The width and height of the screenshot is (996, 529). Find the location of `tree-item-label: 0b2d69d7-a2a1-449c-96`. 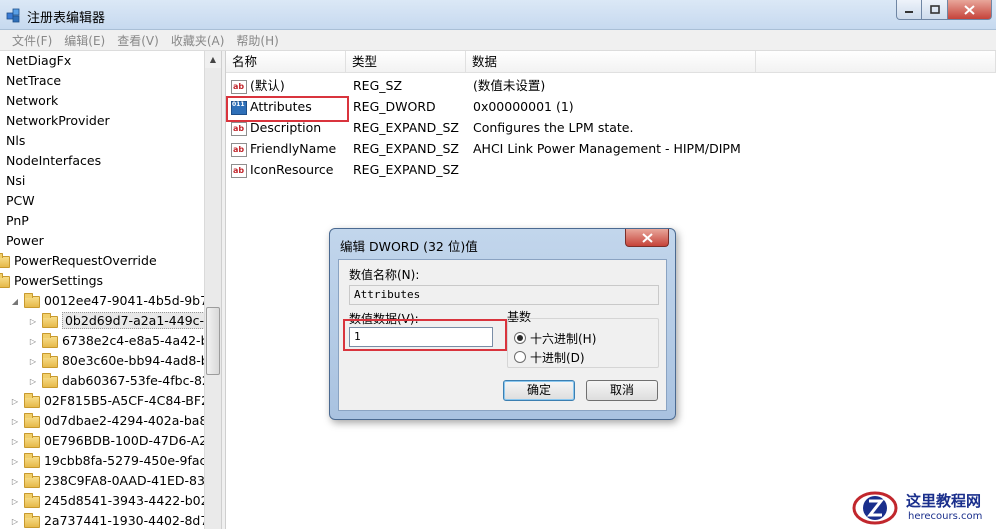

tree-item-label: 0b2d69d7-a2a1-449c-96 is located at coordinates (132, 320).